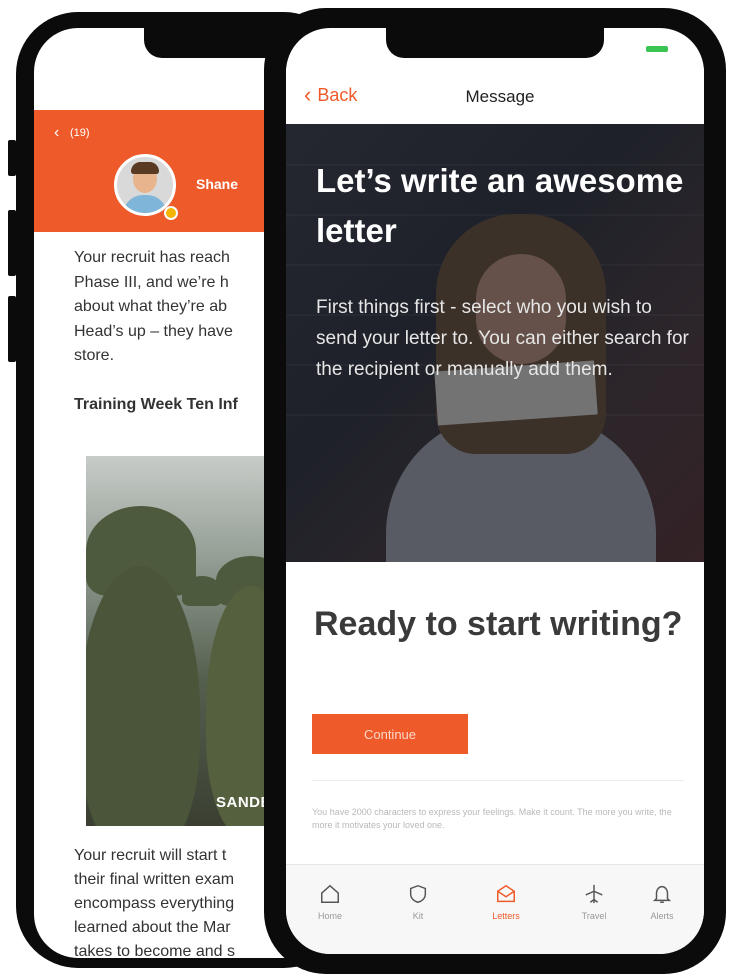  I want to click on body-line: encompass everything, so click(154, 903).